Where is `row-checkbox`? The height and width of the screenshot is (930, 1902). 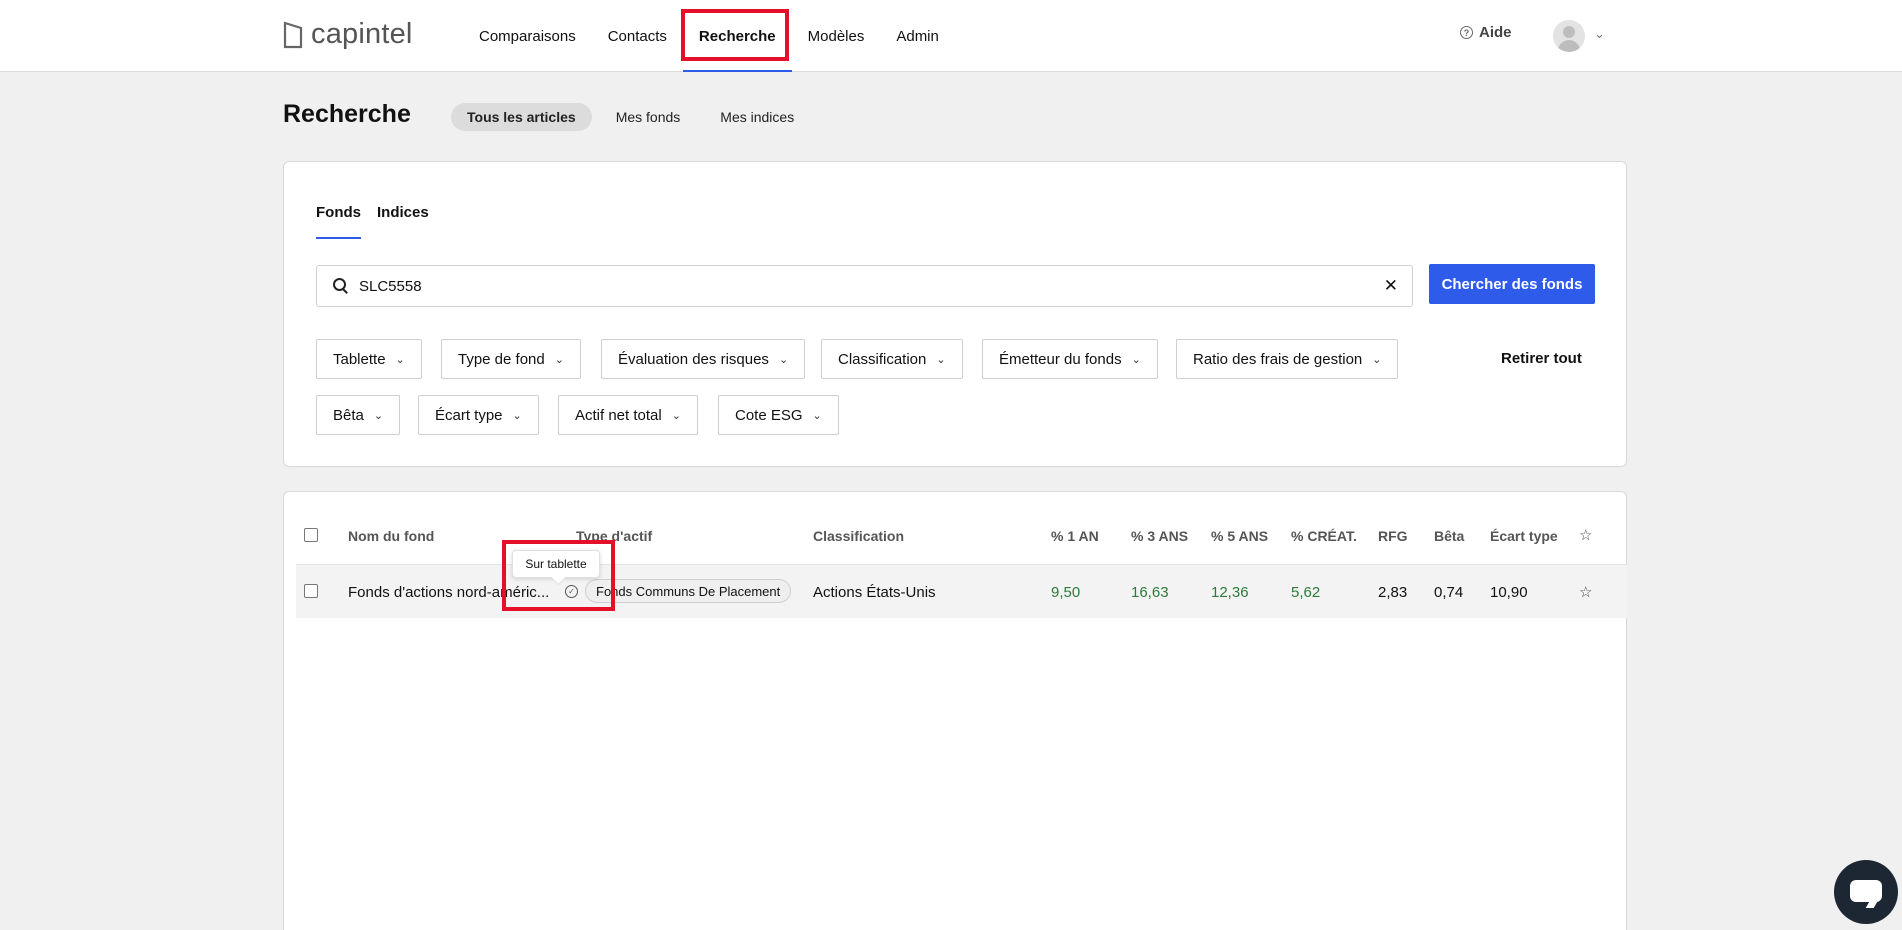
row-checkbox is located at coordinates (311, 591).